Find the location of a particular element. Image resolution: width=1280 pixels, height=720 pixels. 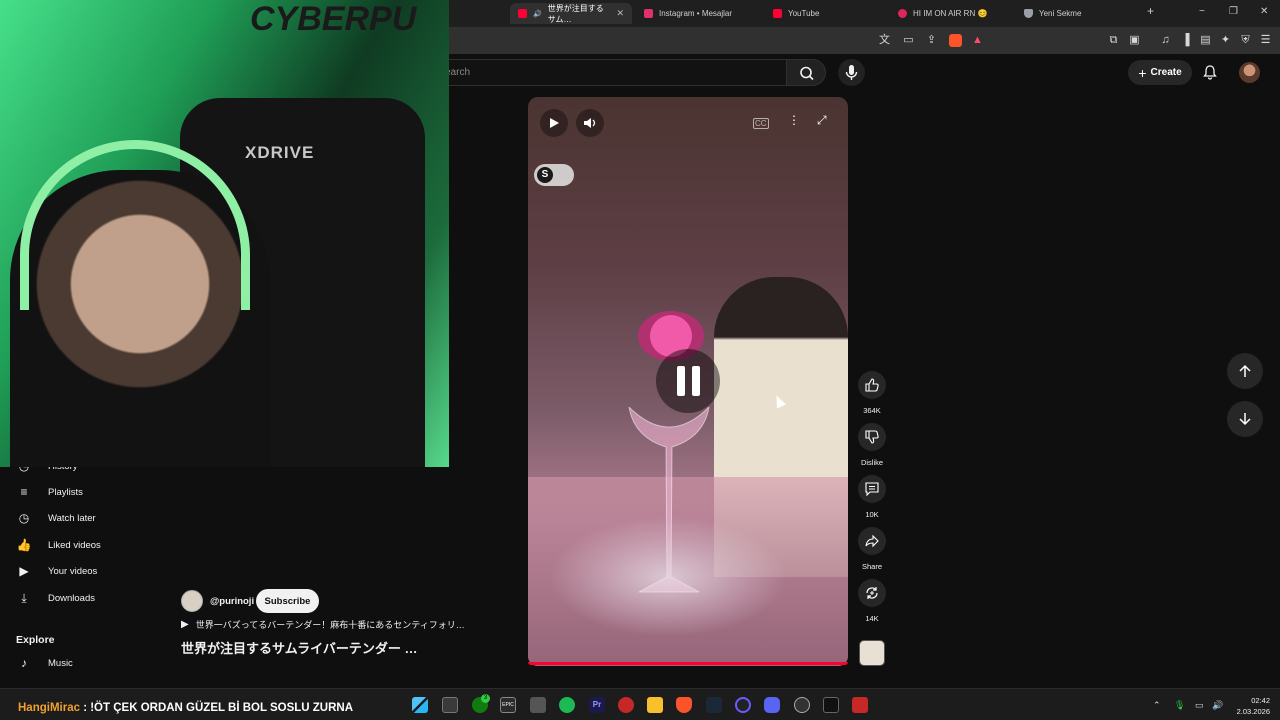

remix-action: 14K is located at coordinates (872, 601).